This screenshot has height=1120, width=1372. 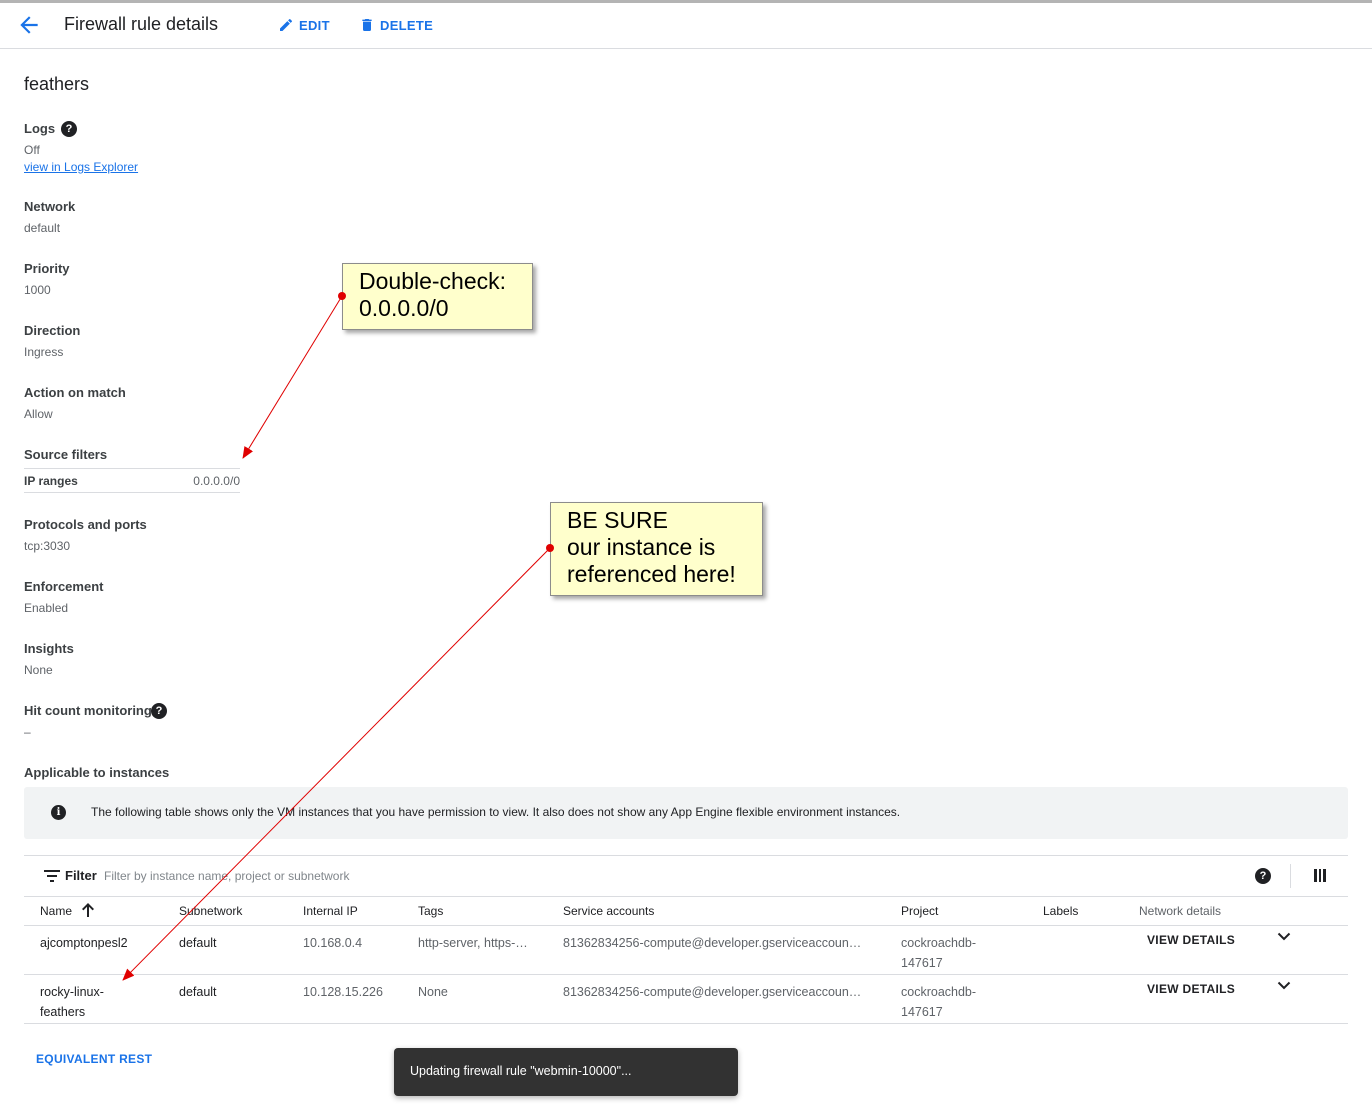 What do you see at coordinates (84, 943) in the screenshot?
I see `instance-name: ajcomptonpesl2` at bounding box center [84, 943].